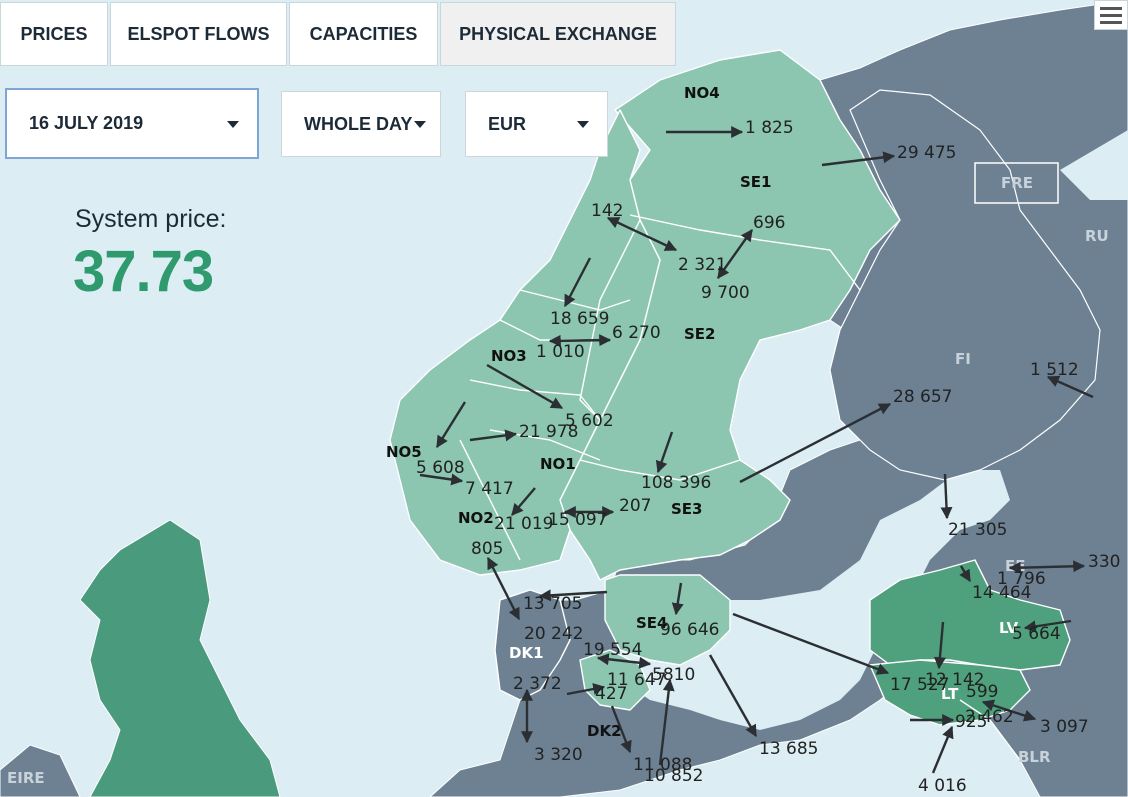 This screenshot has width=1128, height=797. Describe the element at coordinates (1017, 183) in the screenshot. I see `area-fre: FRE` at that location.